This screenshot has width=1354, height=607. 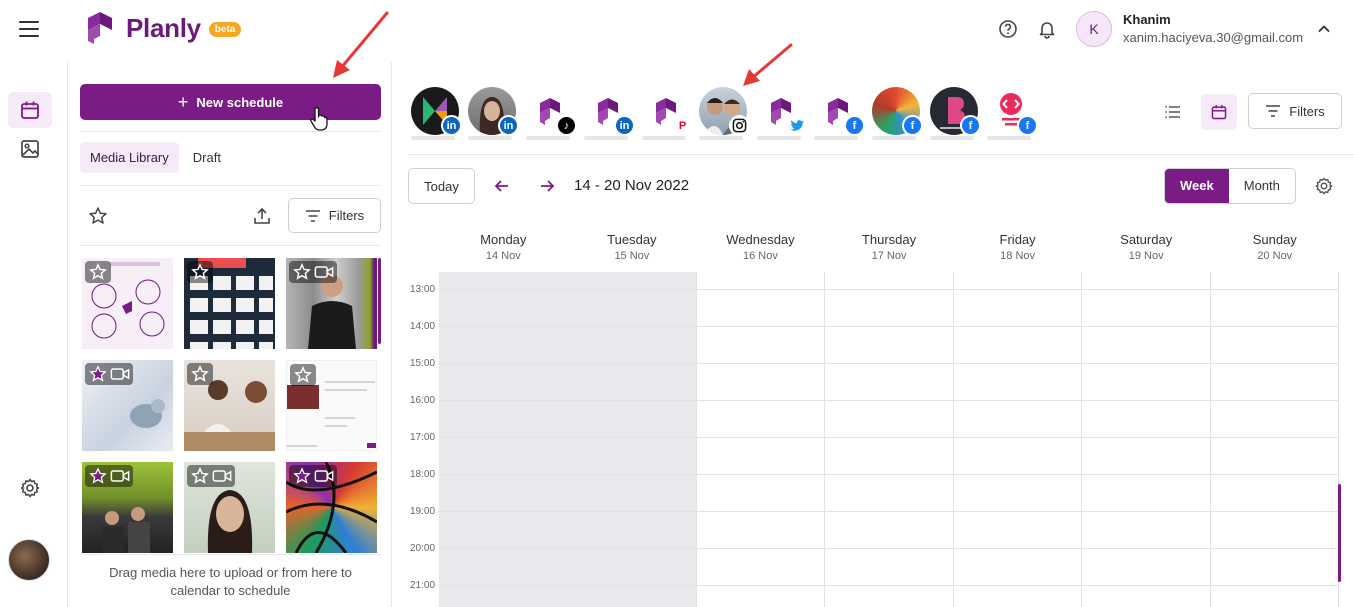 I want to click on tab-media-library: Media Library, so click(x=129, y=157).